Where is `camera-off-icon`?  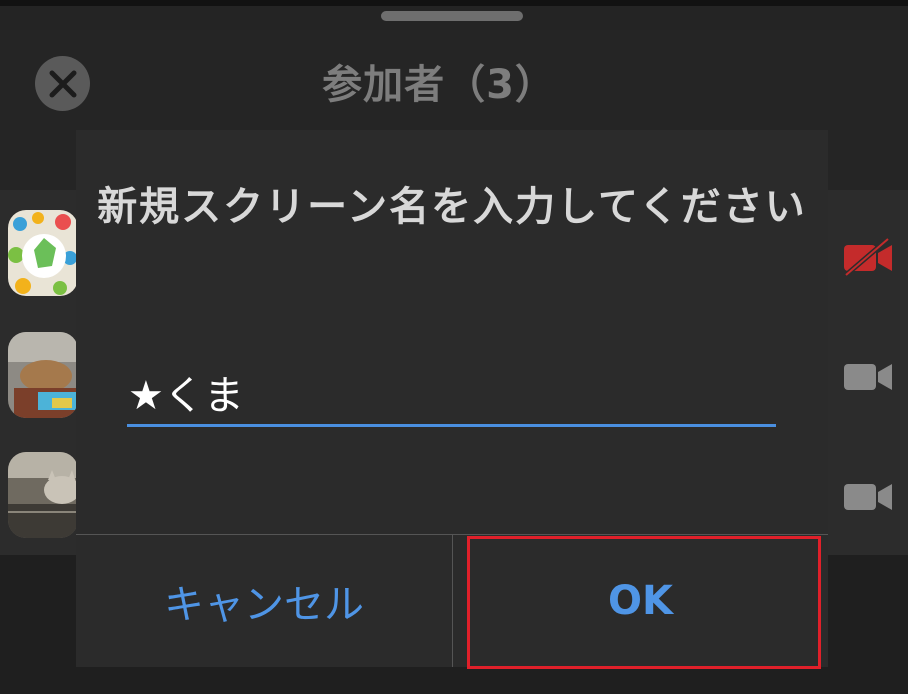
camera-off-icon is located at coordinates (868, 257).